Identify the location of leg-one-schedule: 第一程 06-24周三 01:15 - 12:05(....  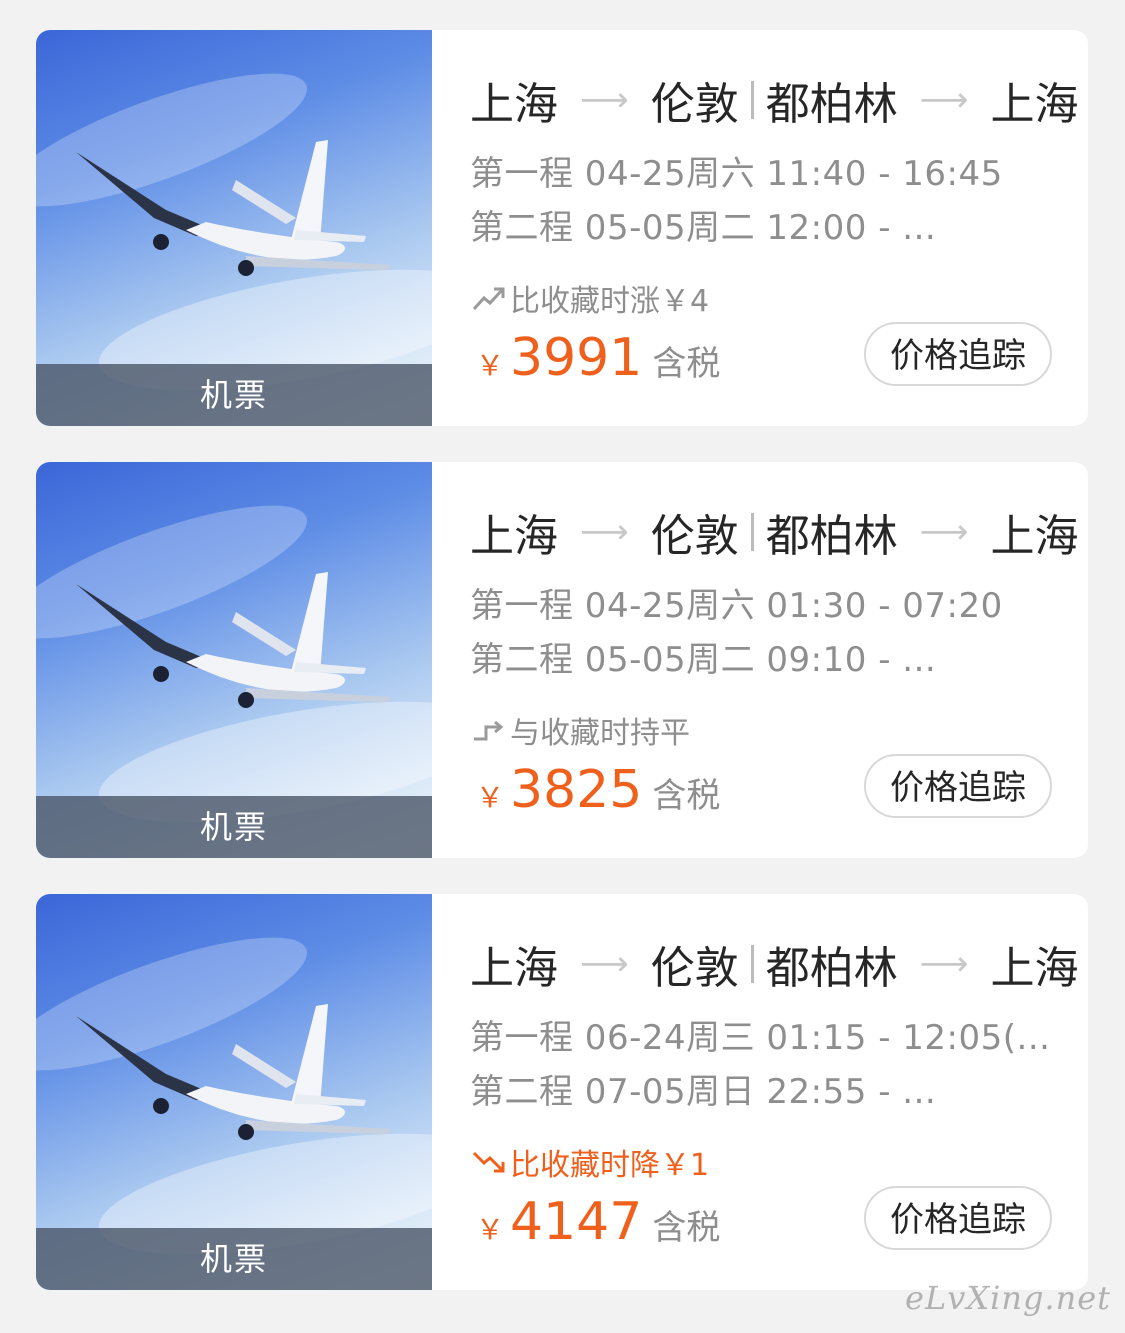
(760, 1038).